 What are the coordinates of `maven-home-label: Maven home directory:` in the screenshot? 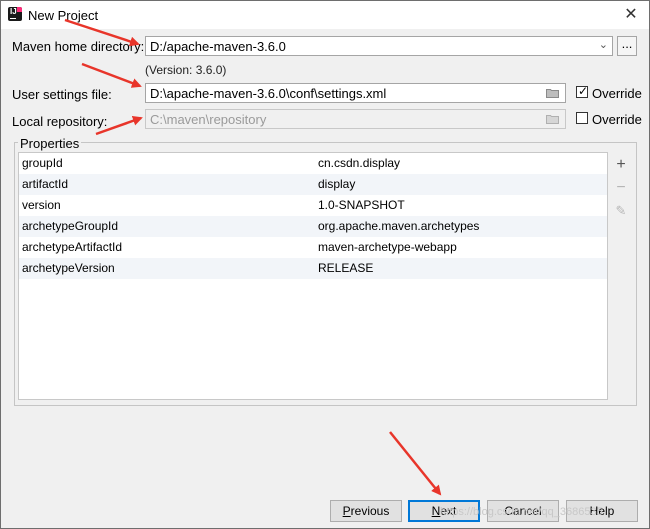 It's located at (78, 46).